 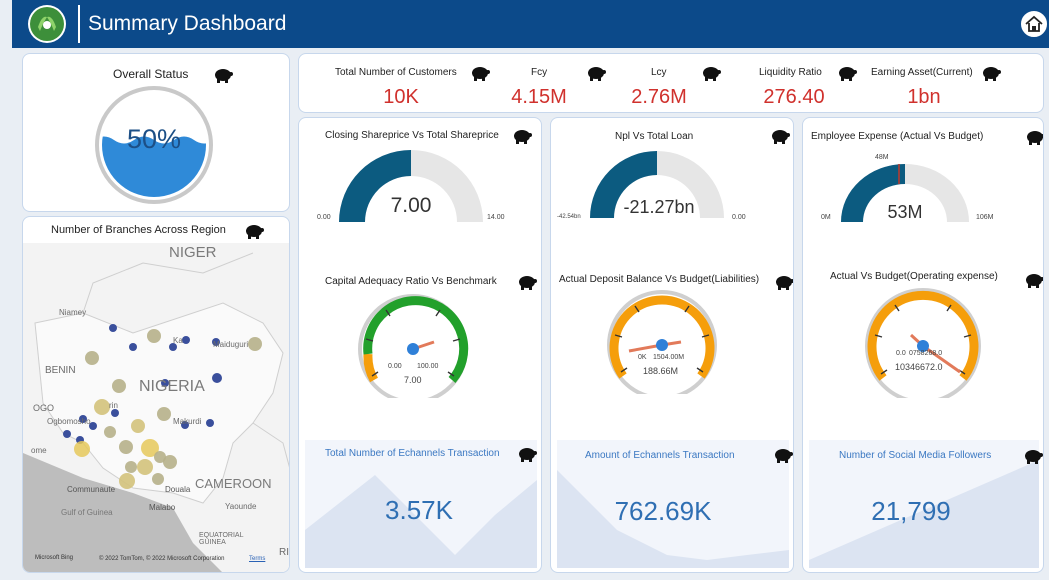 What do you see at coordinates (794, 97) in the screenshot?
I see `kpi-value-liquidity: 276.40` at bounding box center [794, 97].